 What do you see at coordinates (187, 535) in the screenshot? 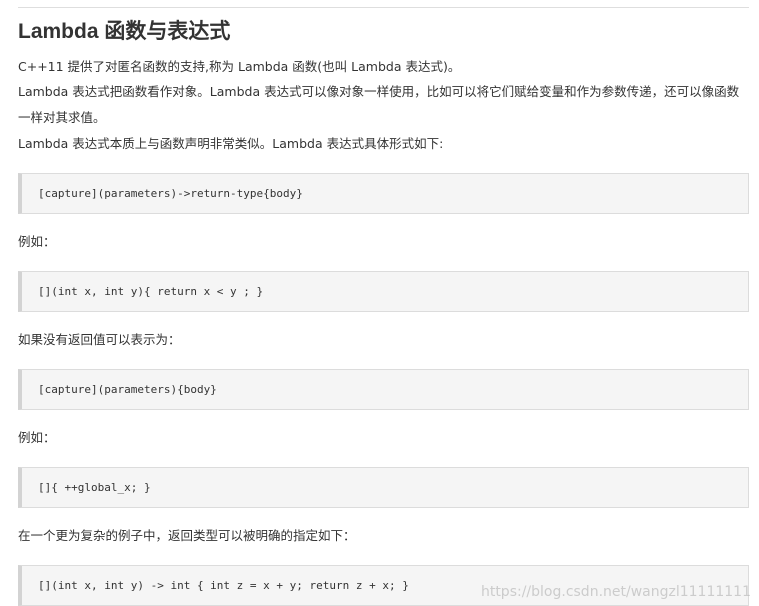
I see `complex-example-paragraph: 在一个更为复杂的例子中，返回类型可以被明确的指定如下：` at bounding box center [187, 535].